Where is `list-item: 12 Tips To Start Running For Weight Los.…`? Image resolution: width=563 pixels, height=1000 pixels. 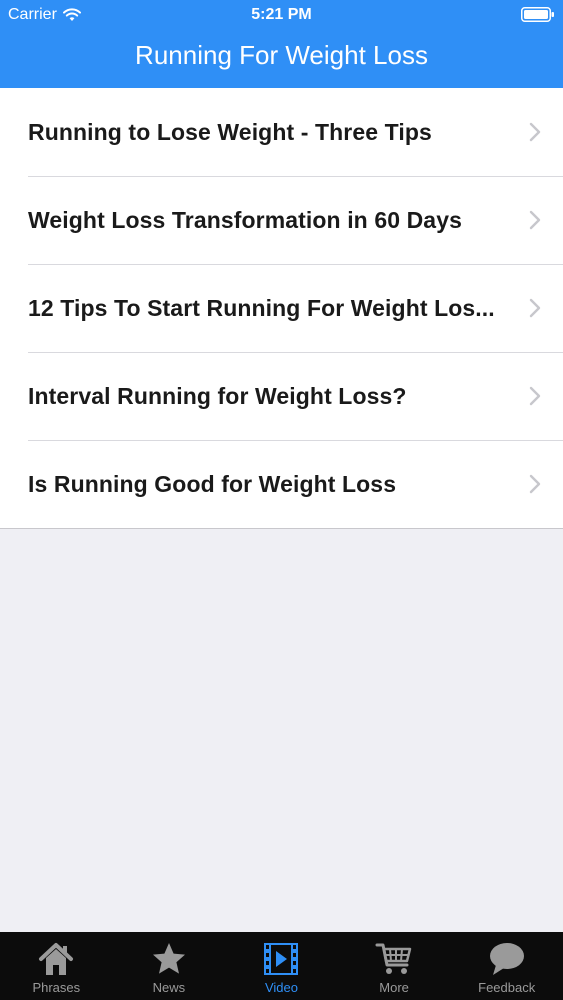
list-item: 12 Tips To Start Running For Weight Los.… is located at coordinates (281, 308).